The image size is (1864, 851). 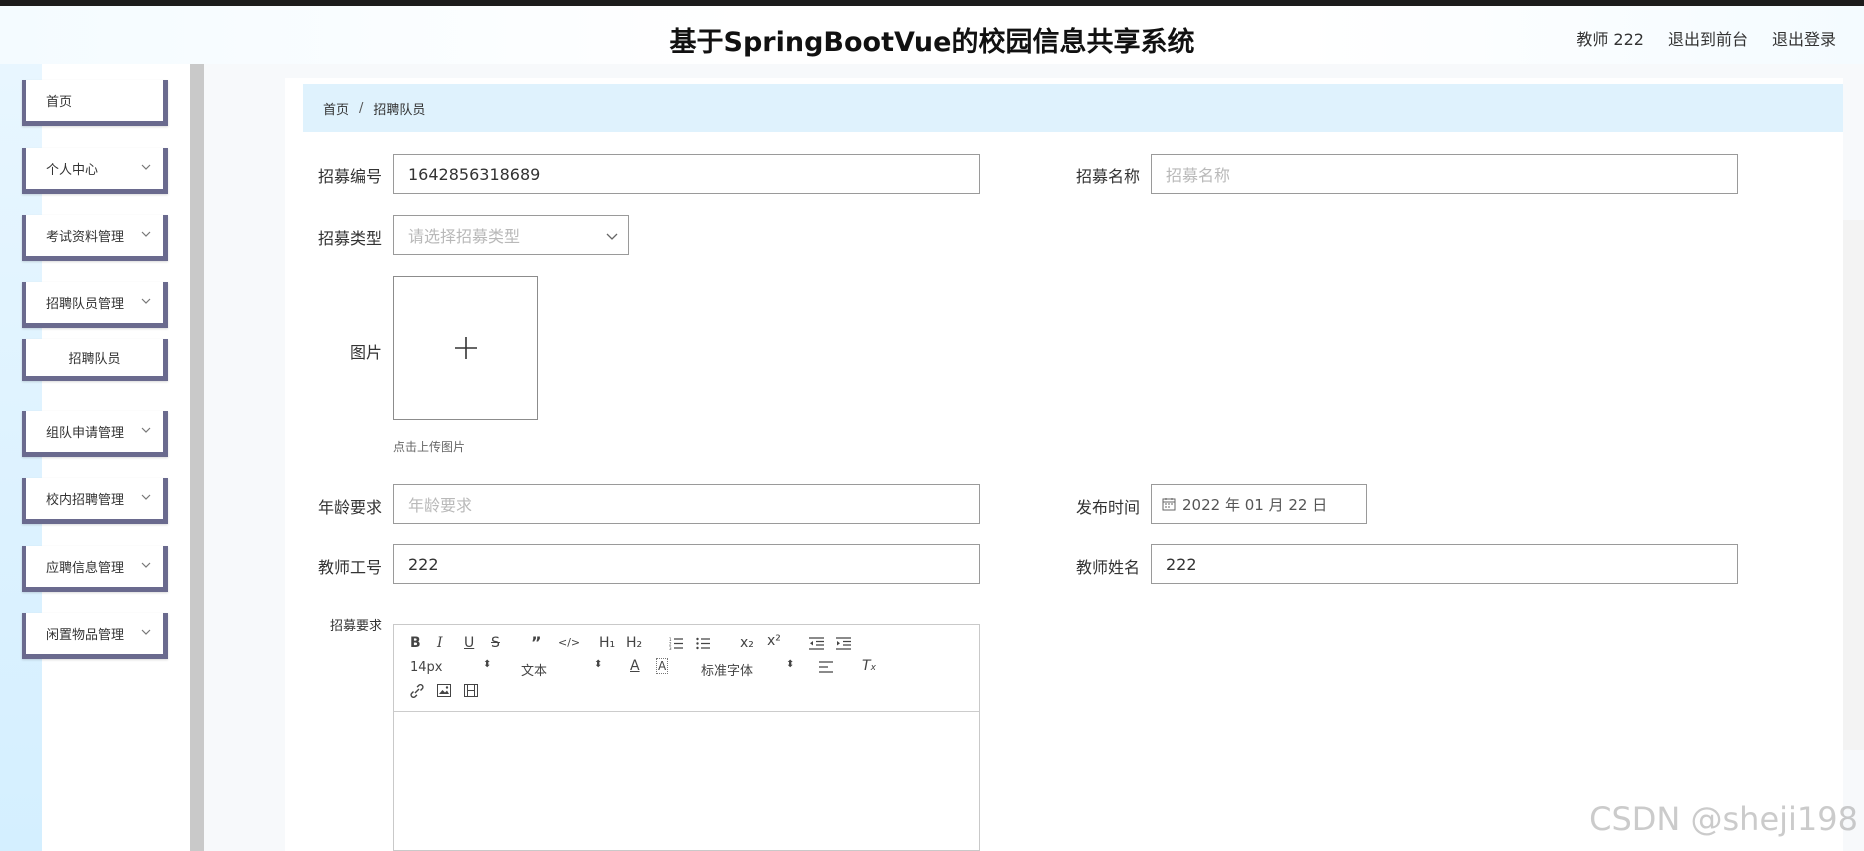 I want to click on editor-content-area, so click(x=686, y=781).